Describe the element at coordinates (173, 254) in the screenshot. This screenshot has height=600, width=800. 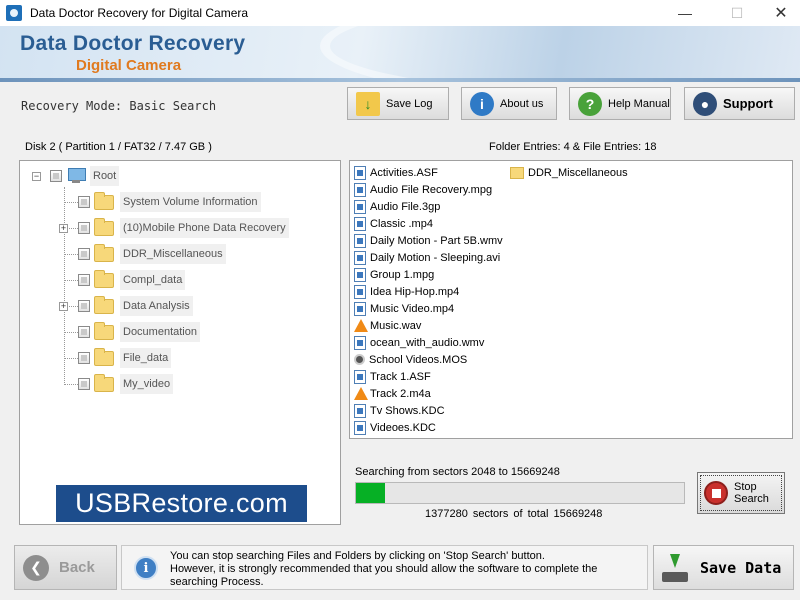
I see `tree-item-label: DDR_Miscellaneous` at that location.